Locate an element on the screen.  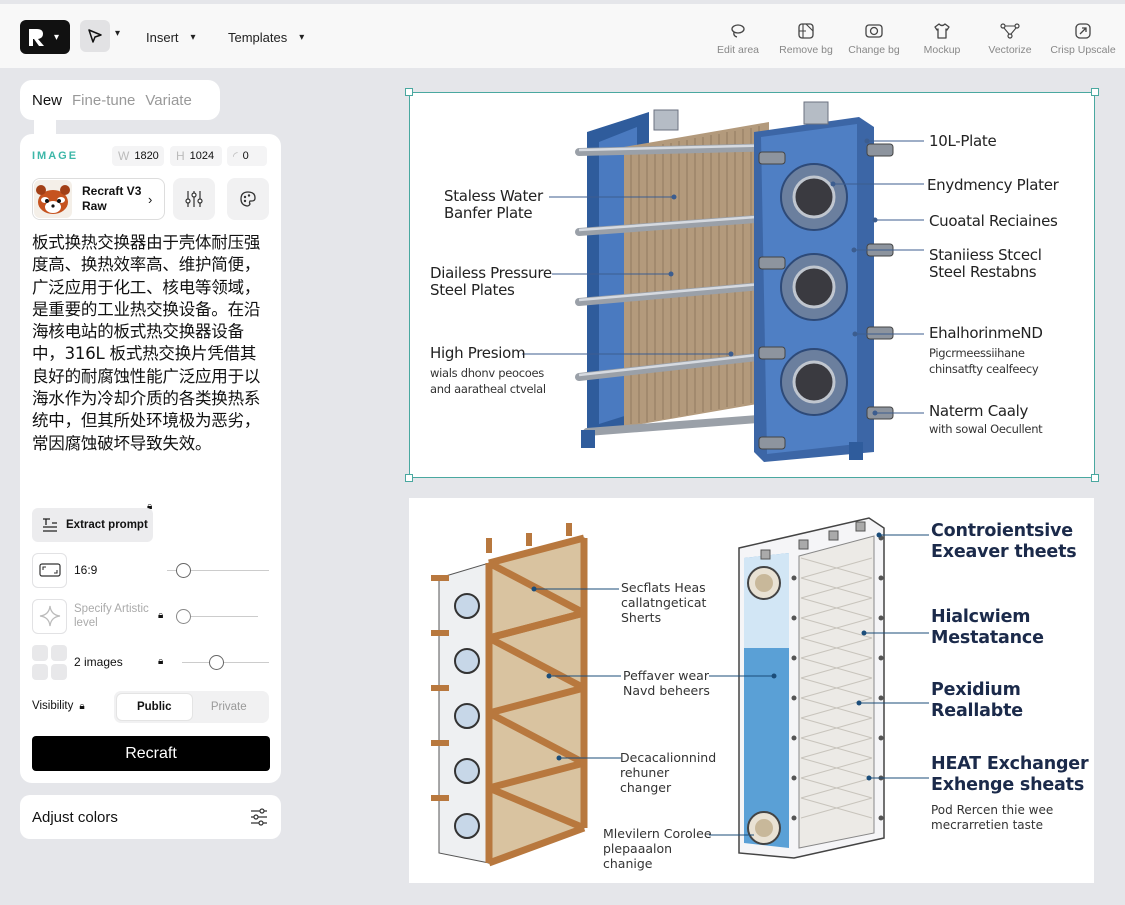
image1-label-r2: Enydmency Plater is located at coordinates (993, 185).